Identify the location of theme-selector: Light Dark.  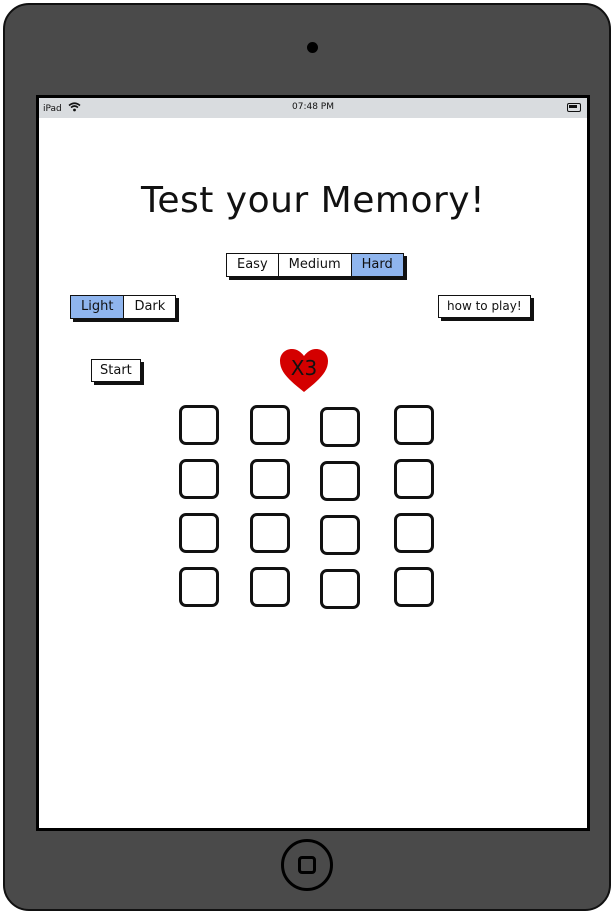
(123, 307).